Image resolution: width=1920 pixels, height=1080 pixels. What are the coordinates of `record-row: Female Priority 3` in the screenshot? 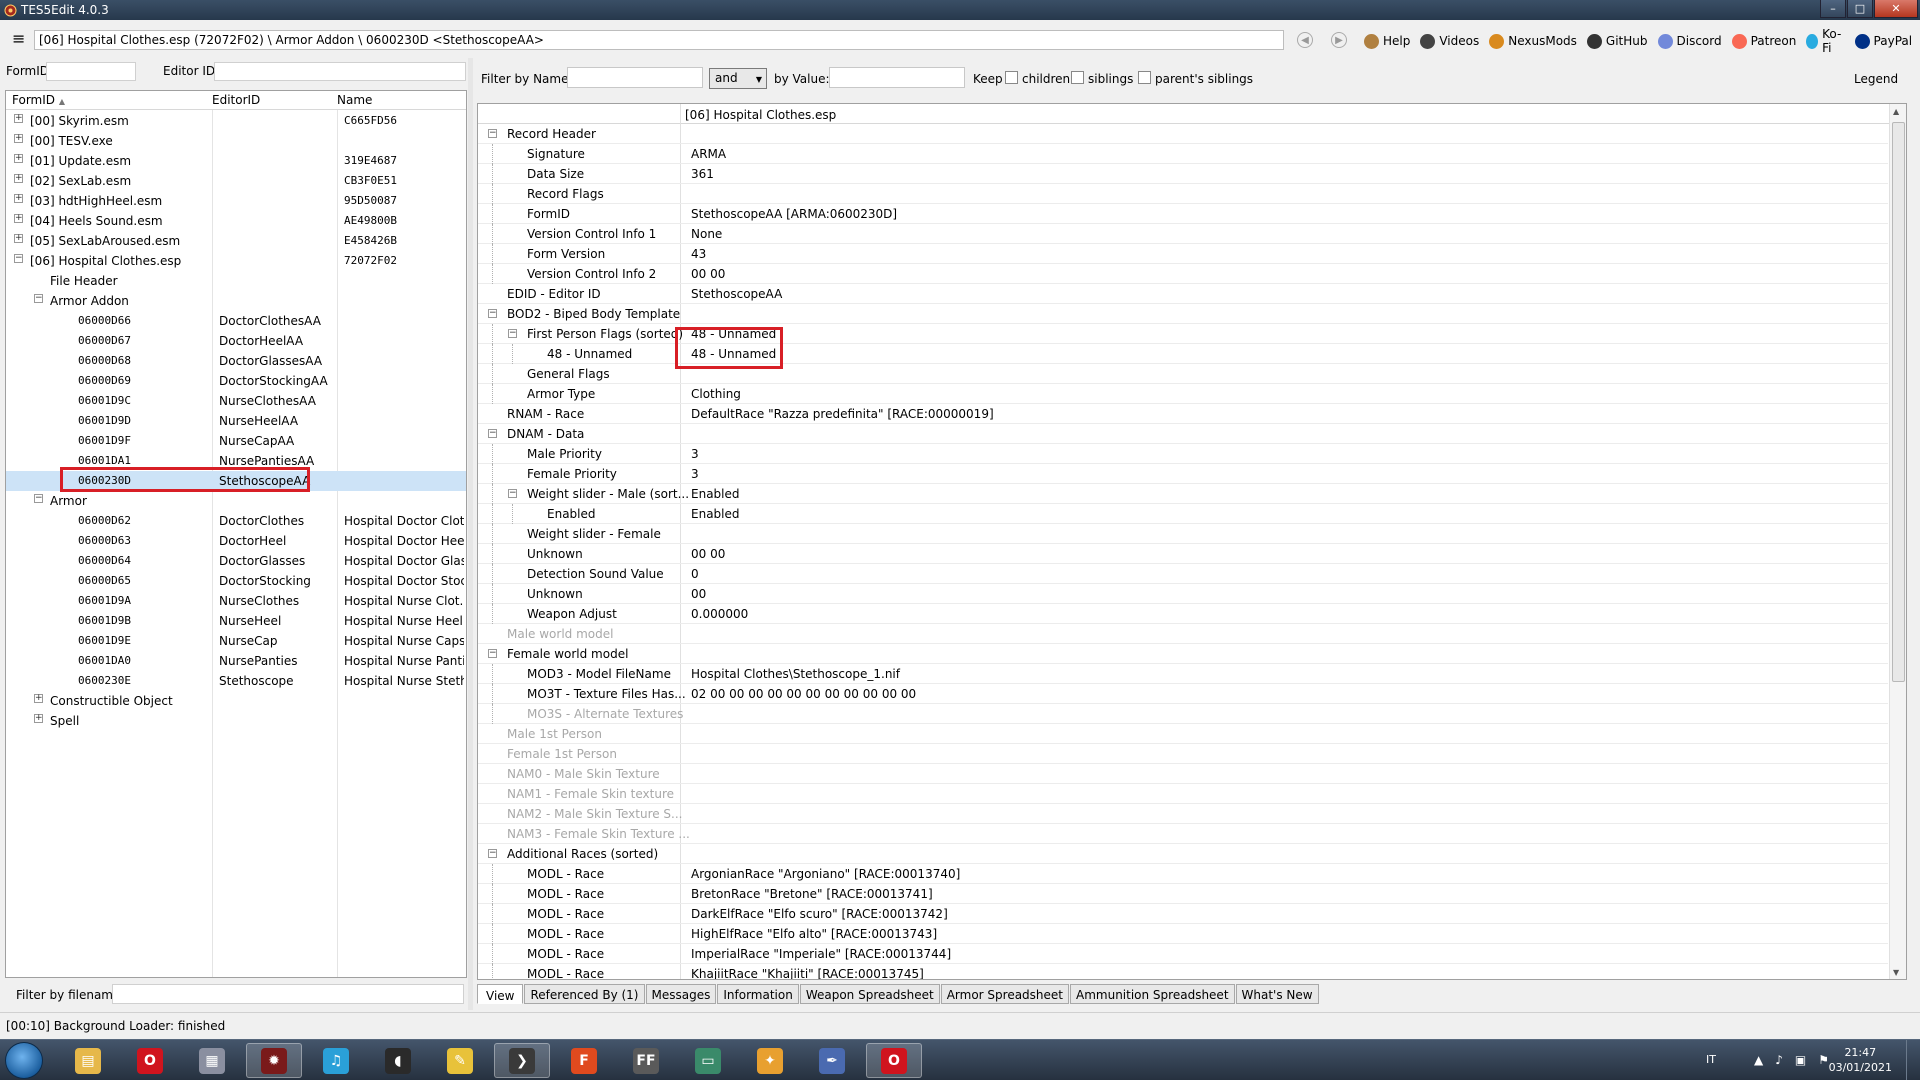 It's located at (1183, 474).